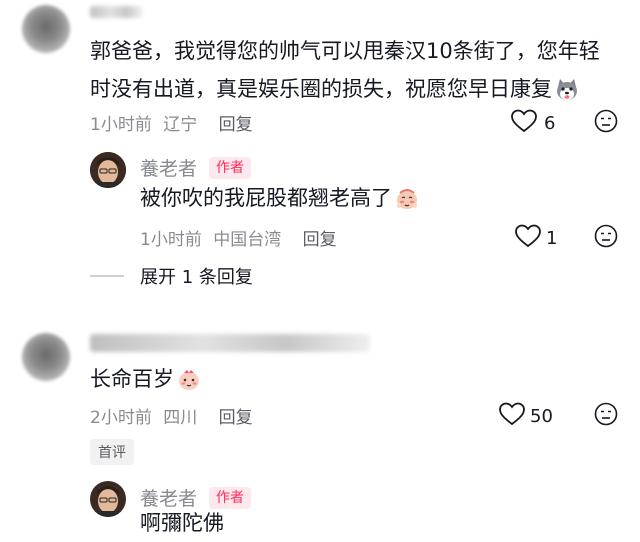 This screenshot has height=542, width=640. What do you see at coordinates (132, 379) in the screenshot?
I see `comment-text-2-content: 长命百岁` at bounding box center [132, 379].